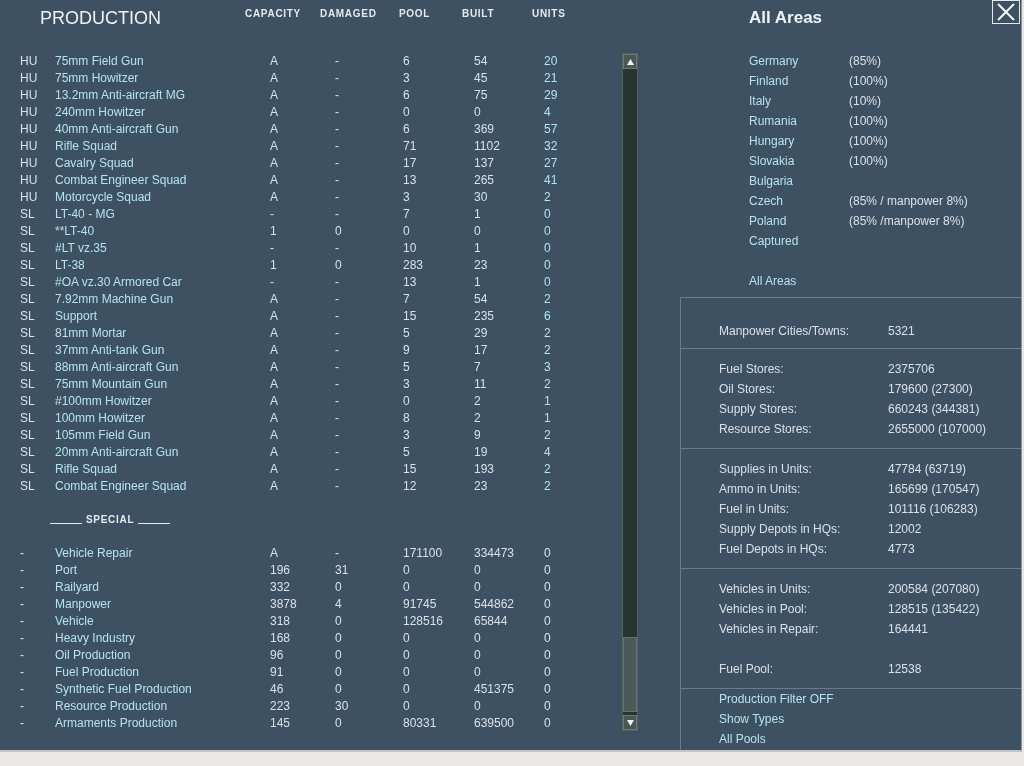 The height and width of the screenshot is (766, 1024). What do you see at coordinates (117, 452) in the screenshot?
I see `item-name: 20mm Anti-aircraft Gun` at bounding box center [117, 452].